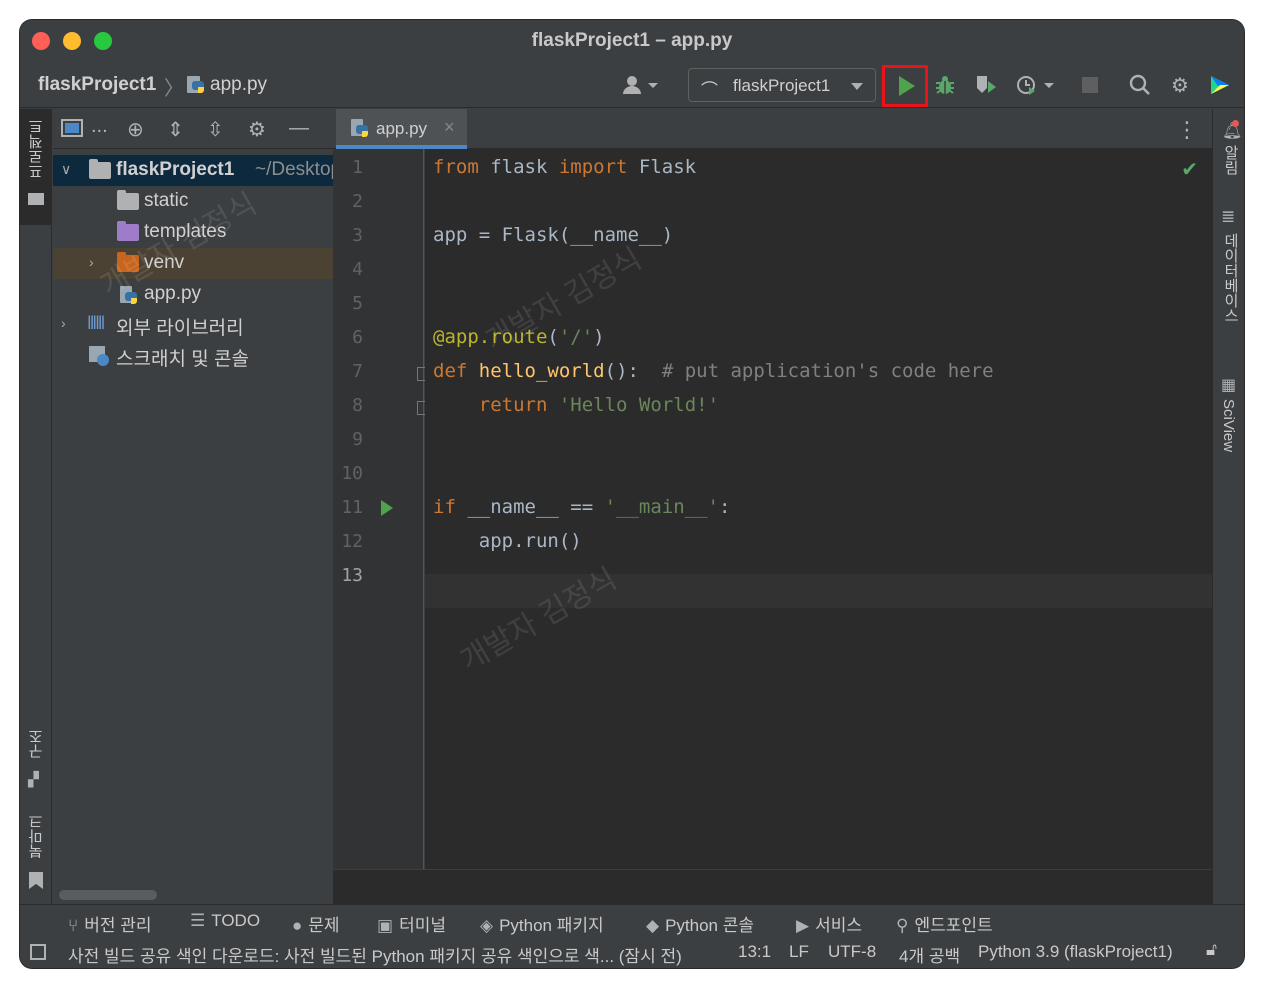 The width and height of the screenshot is (1264, 988). Describe the element at coordinates (135, 129) in the screenshot. I see `locate-file-icon: ⊕` at that location.